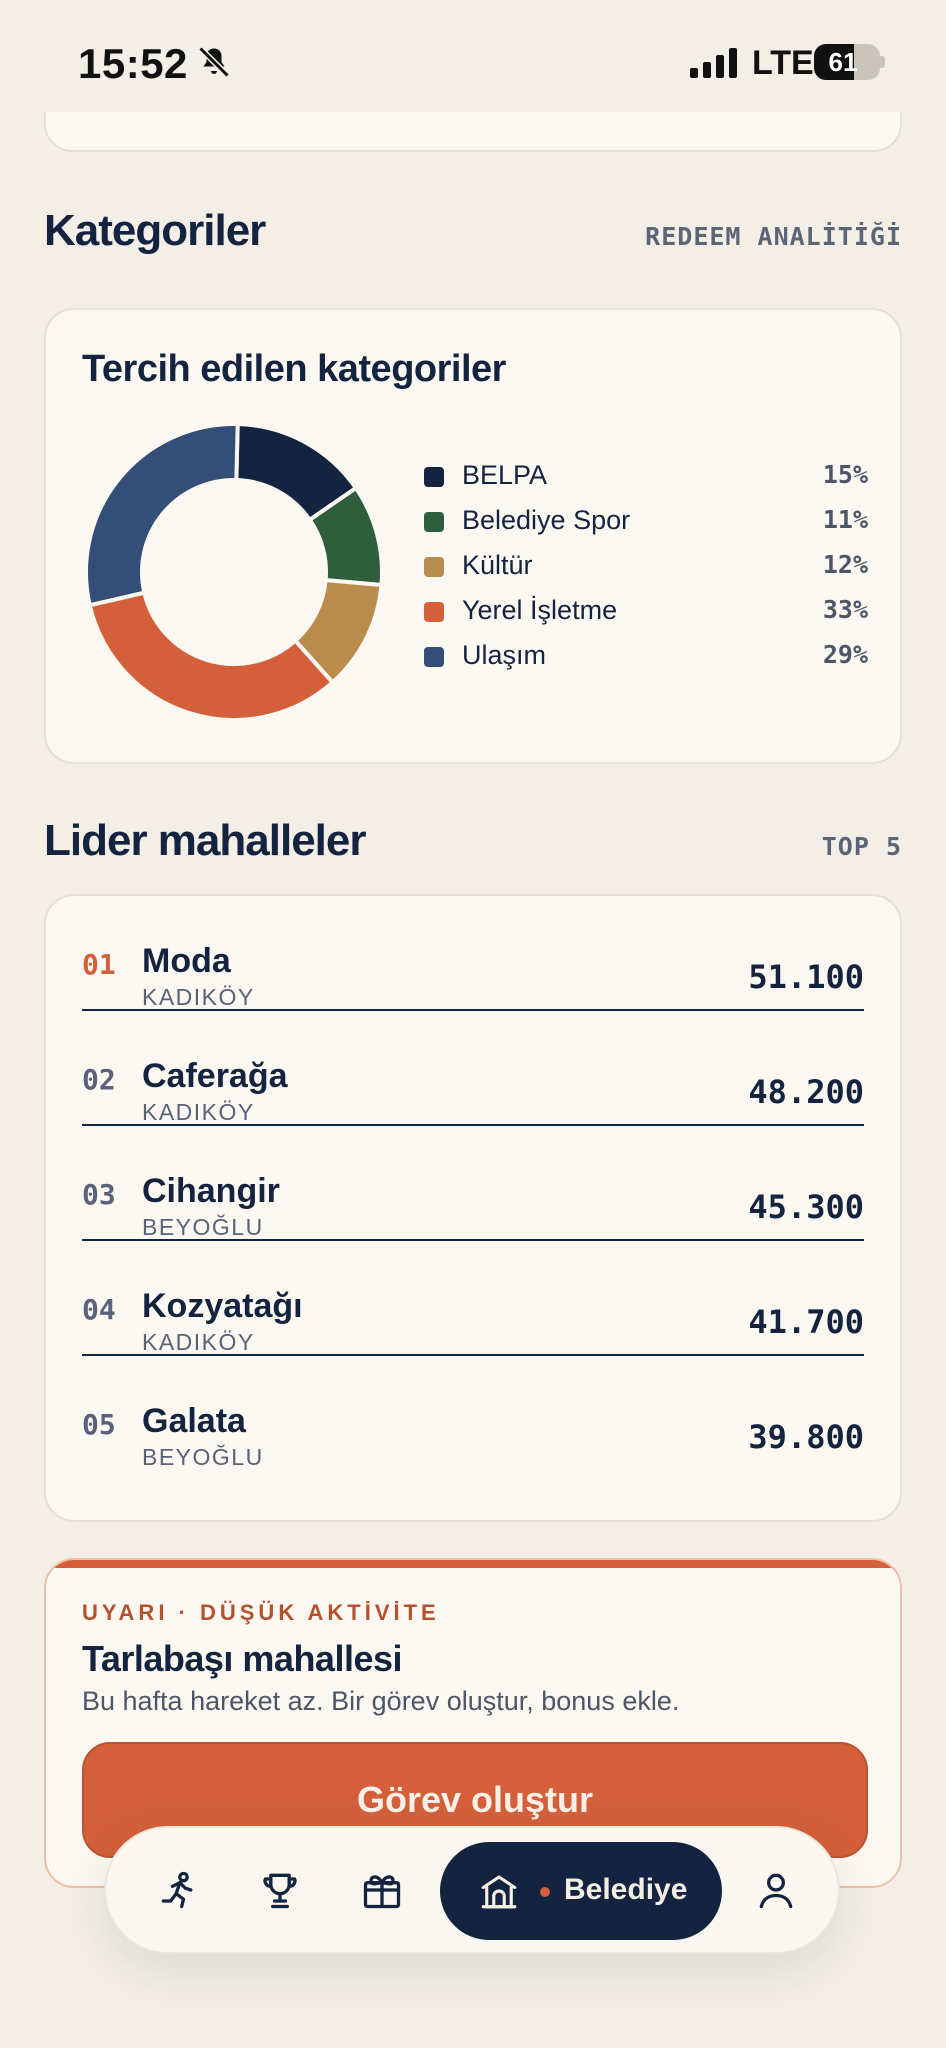  Describe the element at coordinates (626, 1889) in the screenshot. I see `nav-municipality-label: Belediye` at that location.